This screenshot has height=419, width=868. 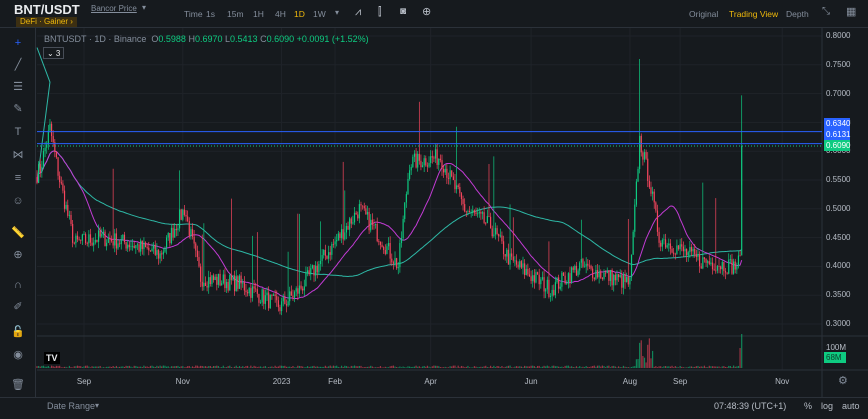 I want to click on date-range-button: Date Range, so click(x=71, y=406).